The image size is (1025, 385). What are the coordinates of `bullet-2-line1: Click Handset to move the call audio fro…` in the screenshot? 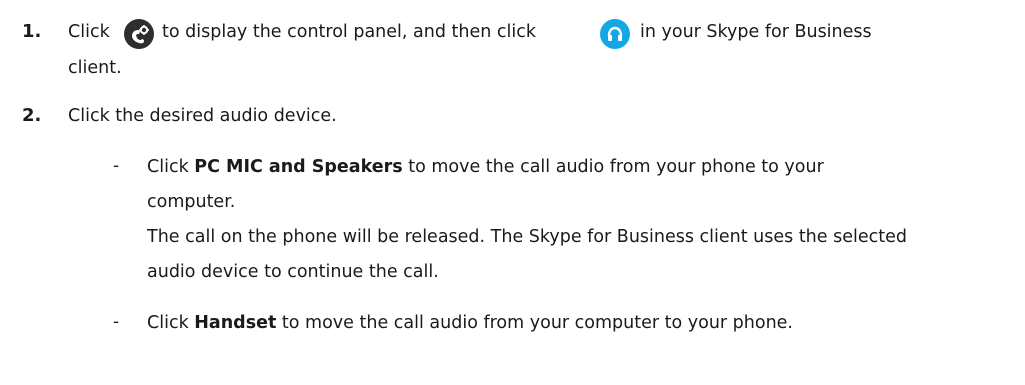 It's located at (470, 323).